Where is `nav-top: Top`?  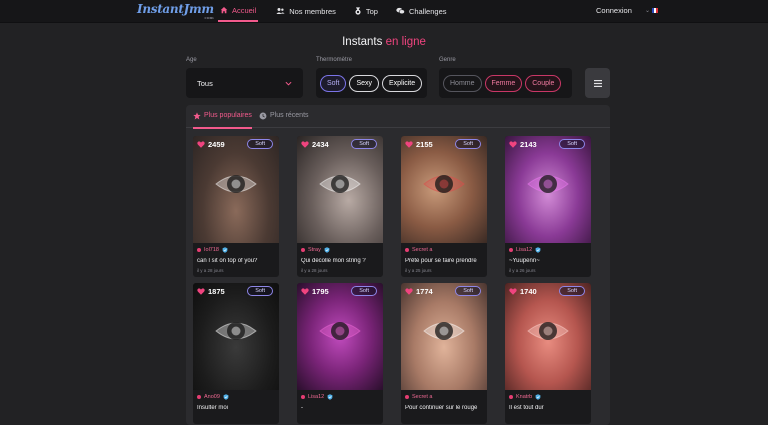
nav-top: Top is located at coordinates (366, 11).